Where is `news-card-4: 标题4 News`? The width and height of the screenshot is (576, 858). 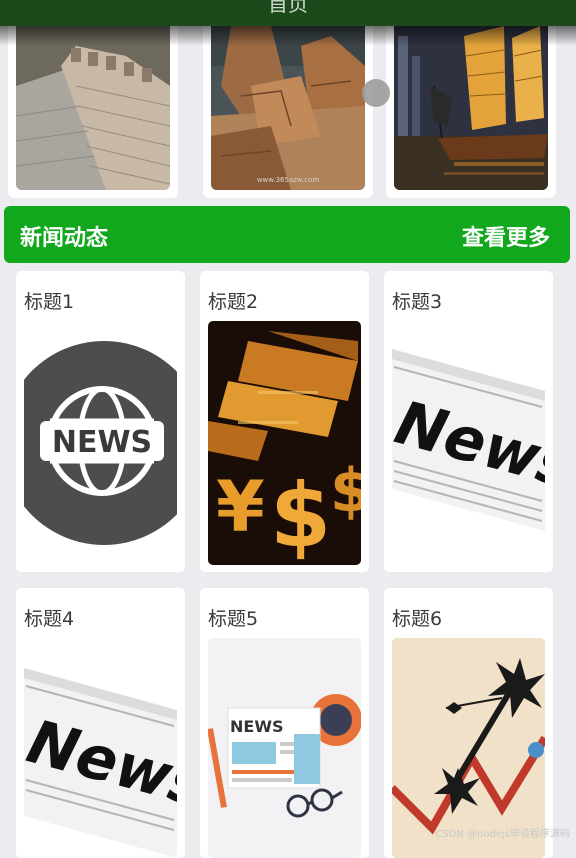
news-card-4: 标题4 News is located at coordinates (100, 723).